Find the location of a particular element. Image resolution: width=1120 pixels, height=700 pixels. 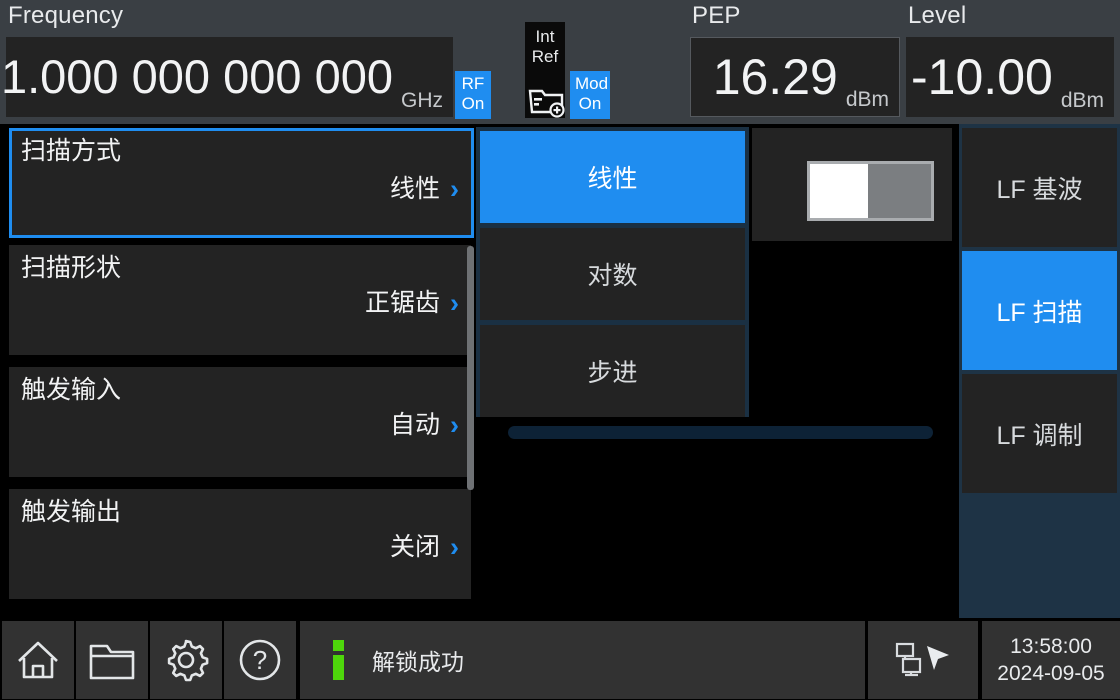

mod-badge-line2: On is located at coordinates (590, 103).